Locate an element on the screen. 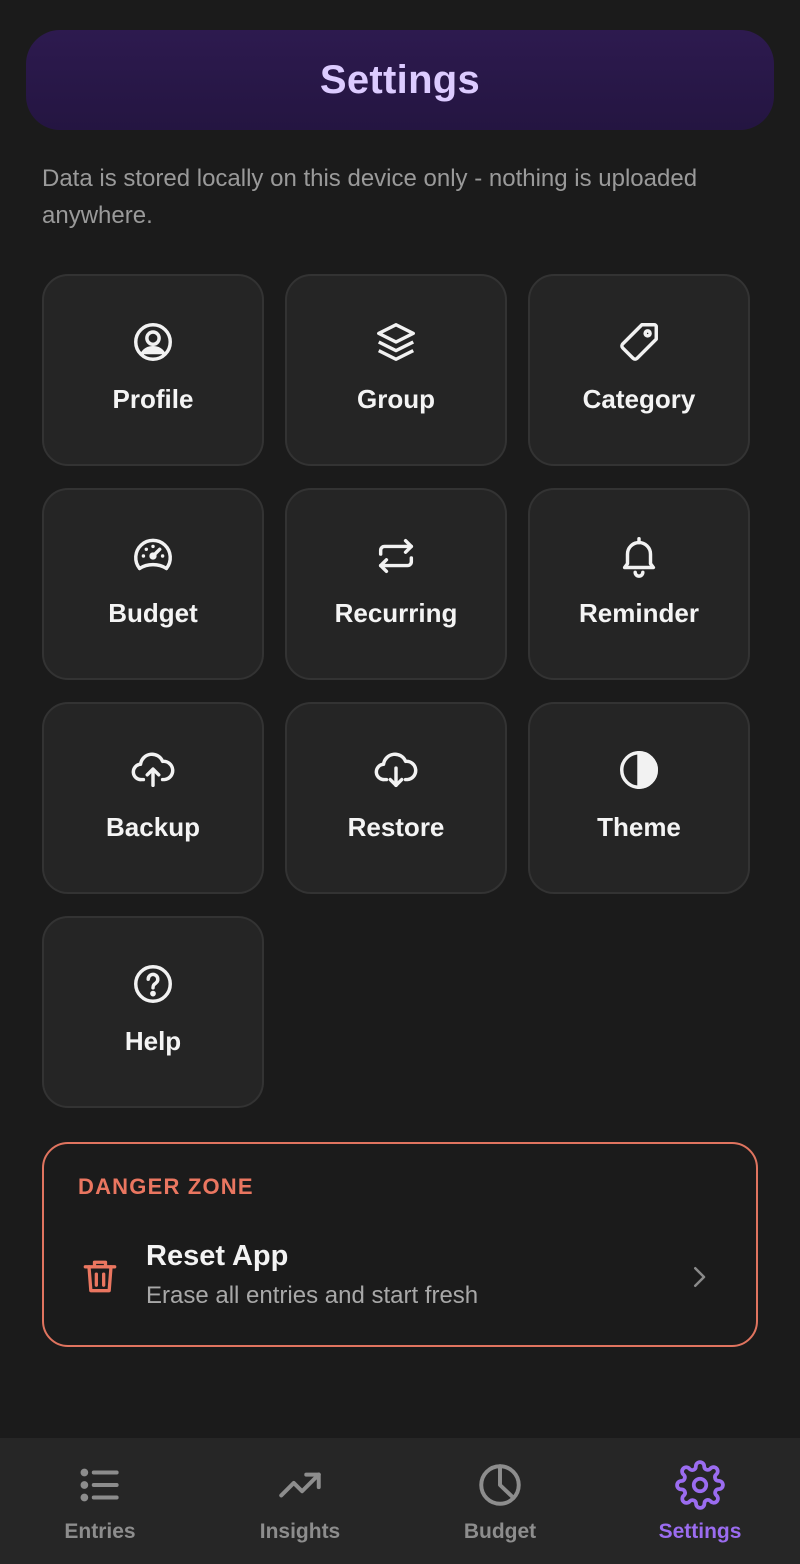  nav-entries: Entries is located at coordinates (100, 1501).